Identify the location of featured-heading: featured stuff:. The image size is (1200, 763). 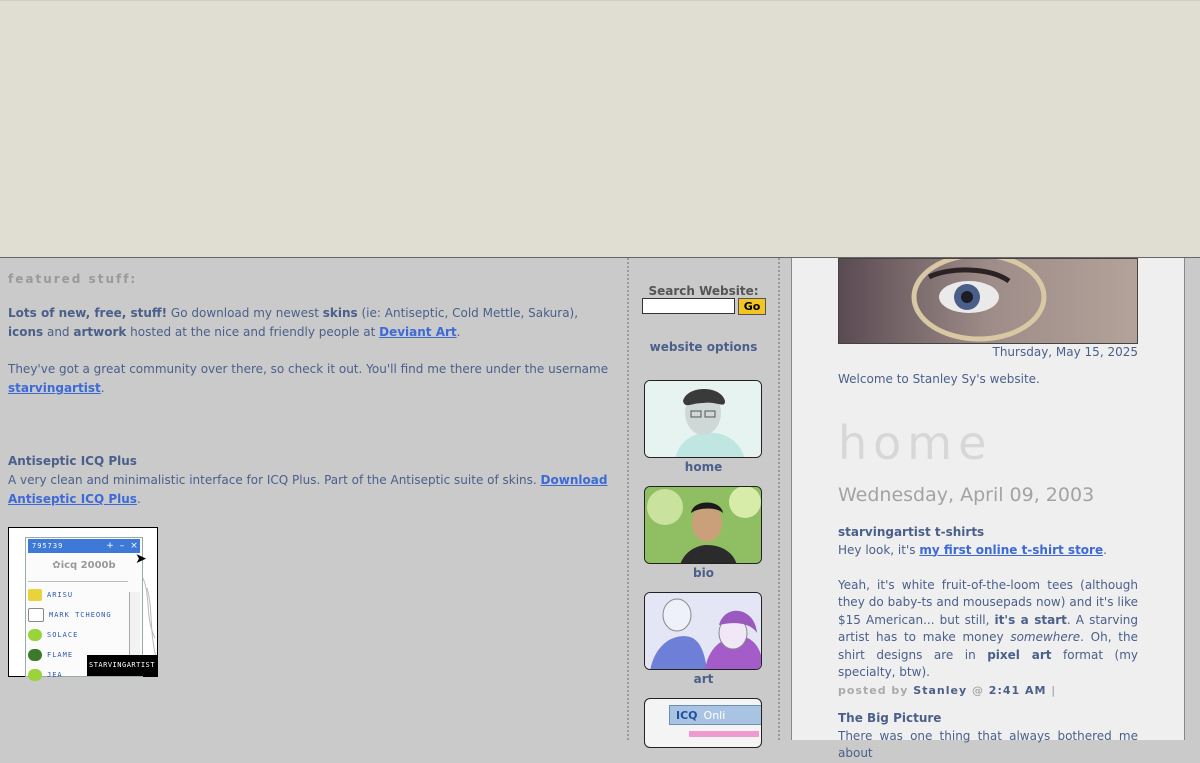
(73, 279).